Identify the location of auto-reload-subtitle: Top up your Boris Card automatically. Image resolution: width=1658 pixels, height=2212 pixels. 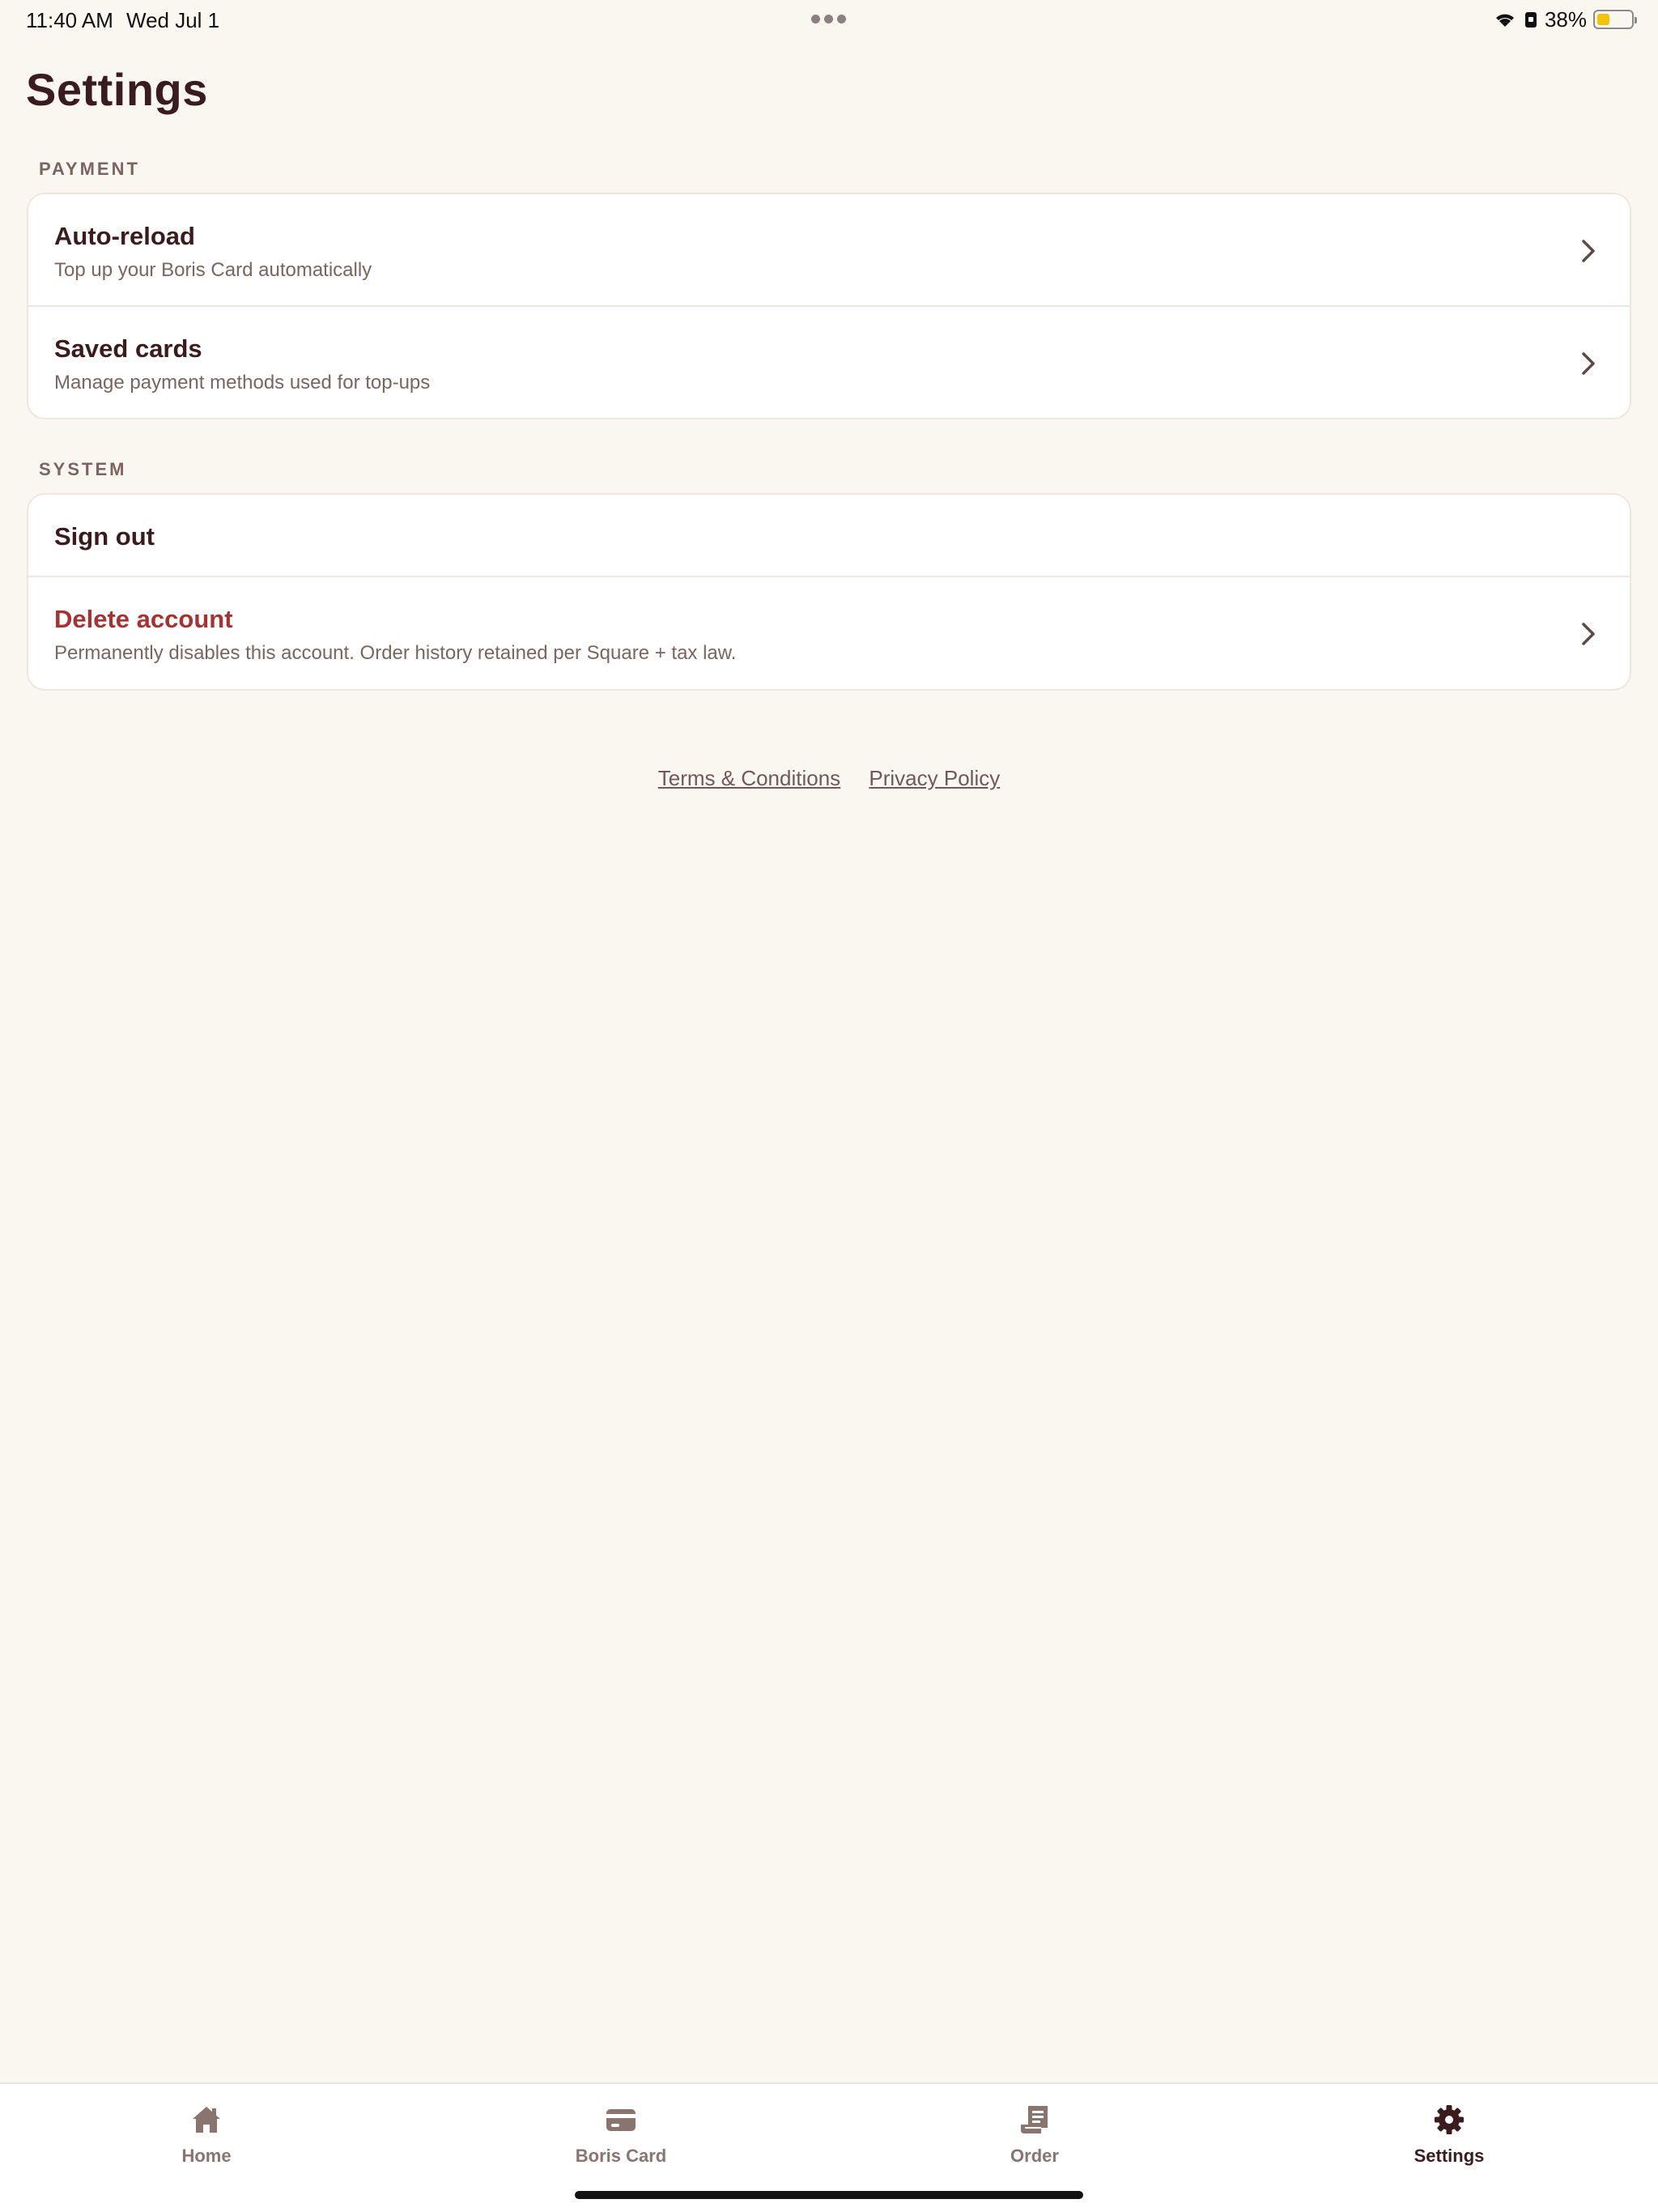
(213, 270).